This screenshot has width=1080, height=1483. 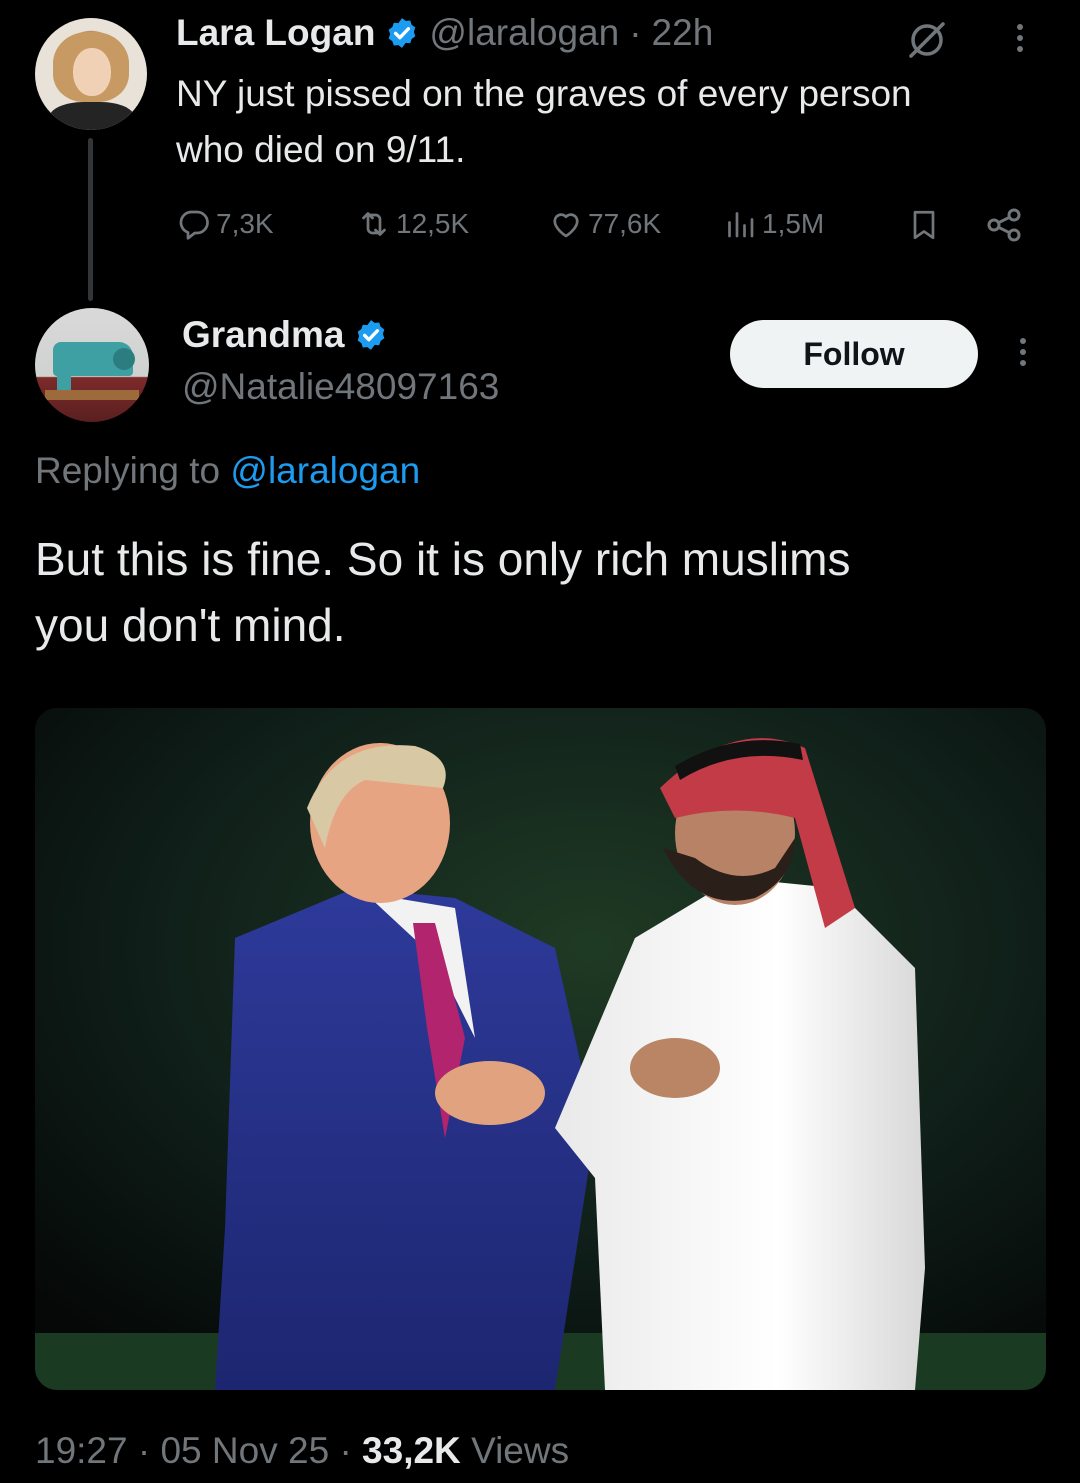 I want to click on like-action: 77,6K, so click(x=604, y=224).